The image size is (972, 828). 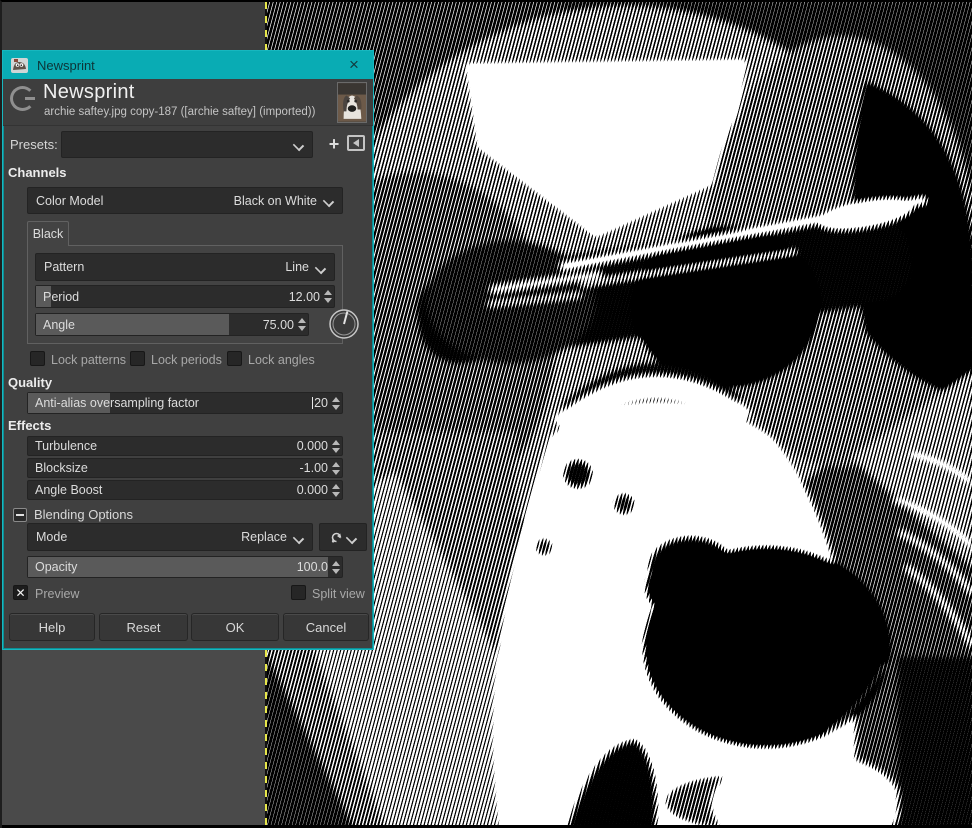 What do you see at coordinates (275, 200) in the screenshot?
I see `color-model-value: Black on White` at bounding box center [275, 200].